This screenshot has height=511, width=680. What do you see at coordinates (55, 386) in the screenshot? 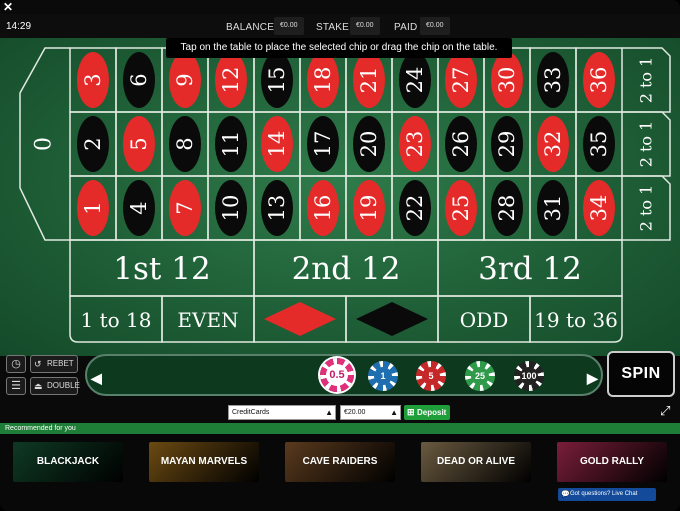
I see `double-button: ⏏ DOUBLE` at bounding box center [55, 386].